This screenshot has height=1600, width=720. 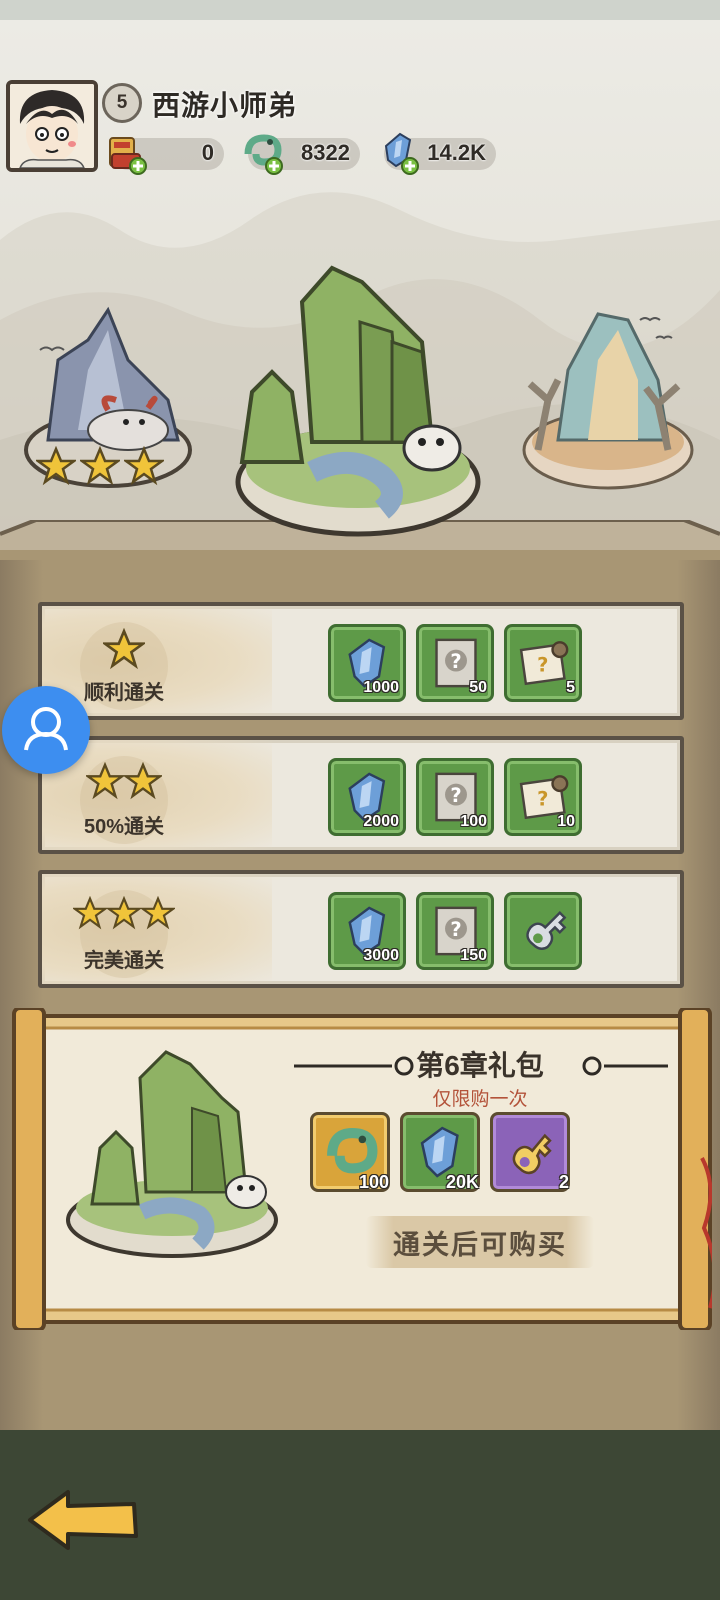 What do you see at coordinates (367, 797) in the screenshot?
I see `reward-item: 2000` at bounding box center [367, 797].